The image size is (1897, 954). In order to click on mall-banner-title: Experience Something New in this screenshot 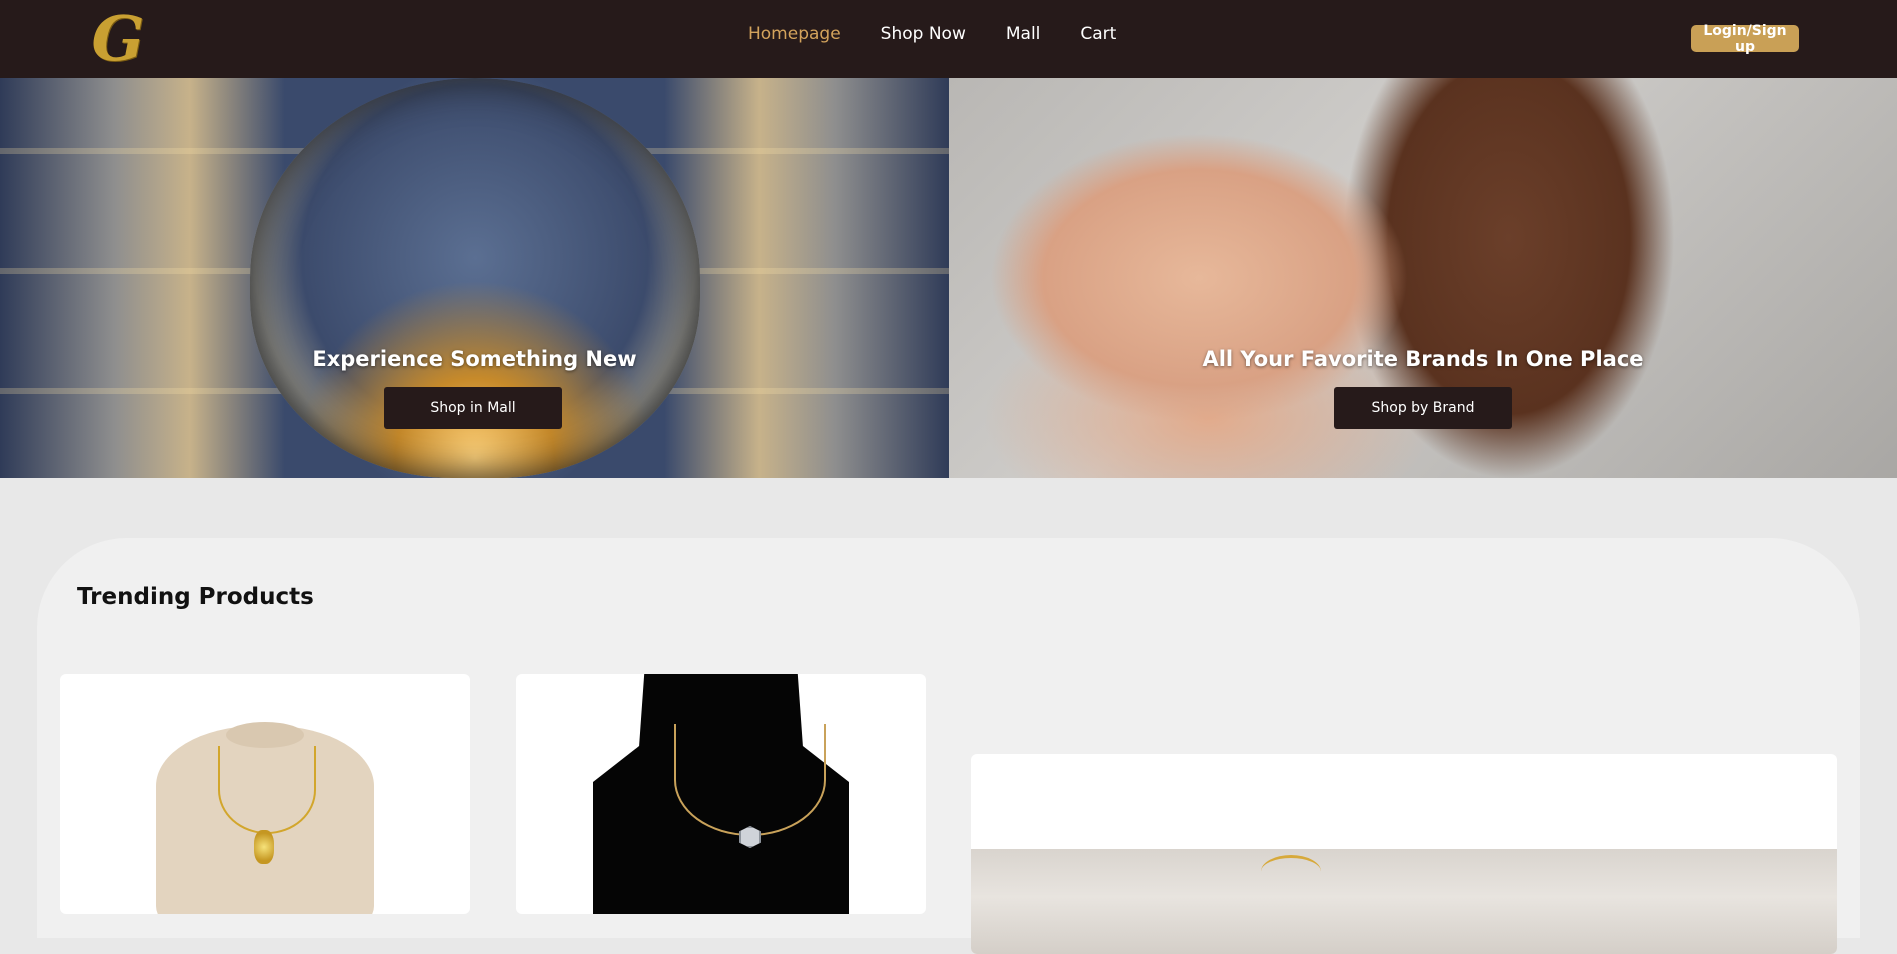, I will do `click(474, 359)`.